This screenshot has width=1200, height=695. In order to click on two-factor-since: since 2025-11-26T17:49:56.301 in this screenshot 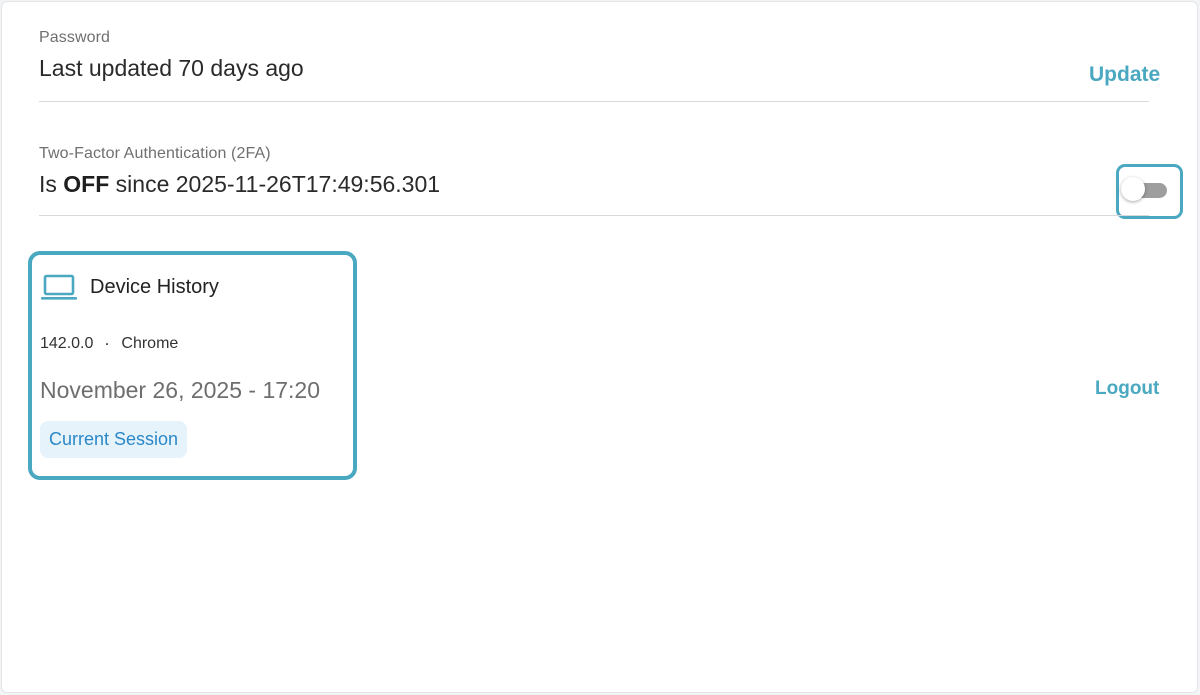, I will do `click(275, 184)`.